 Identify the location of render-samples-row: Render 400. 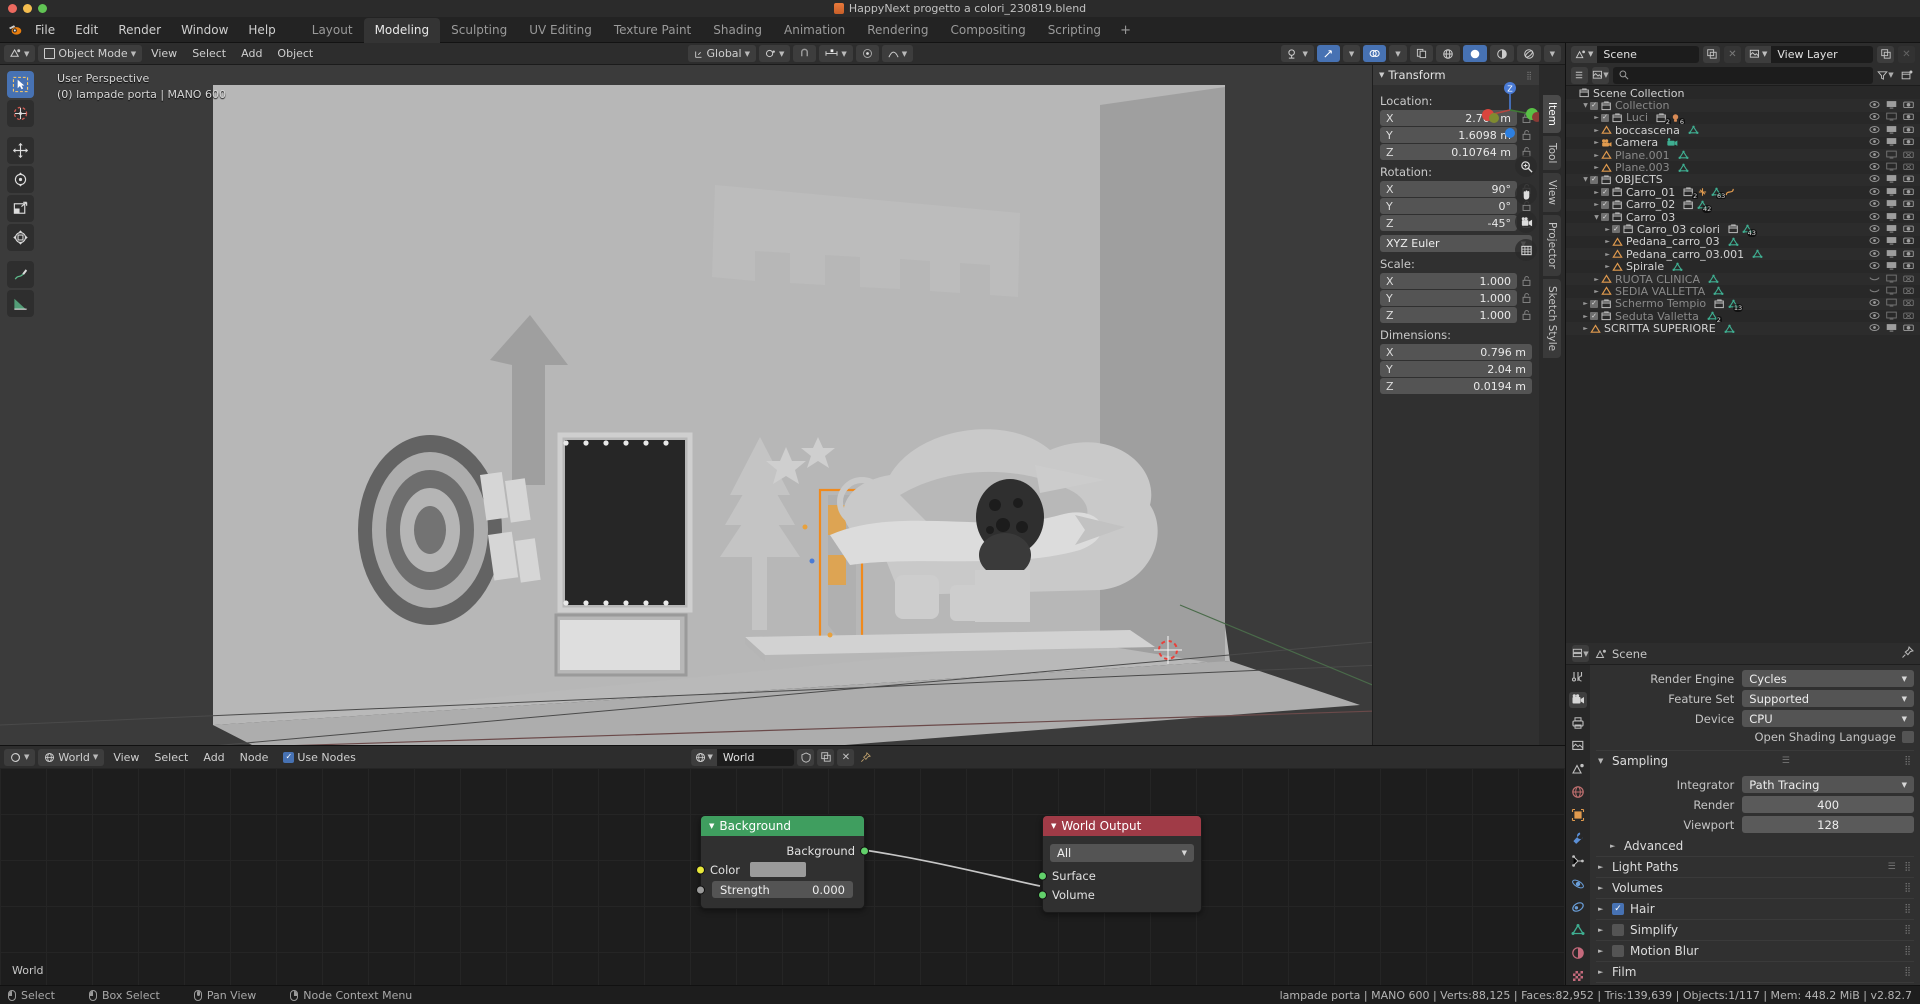
(1755, 804).